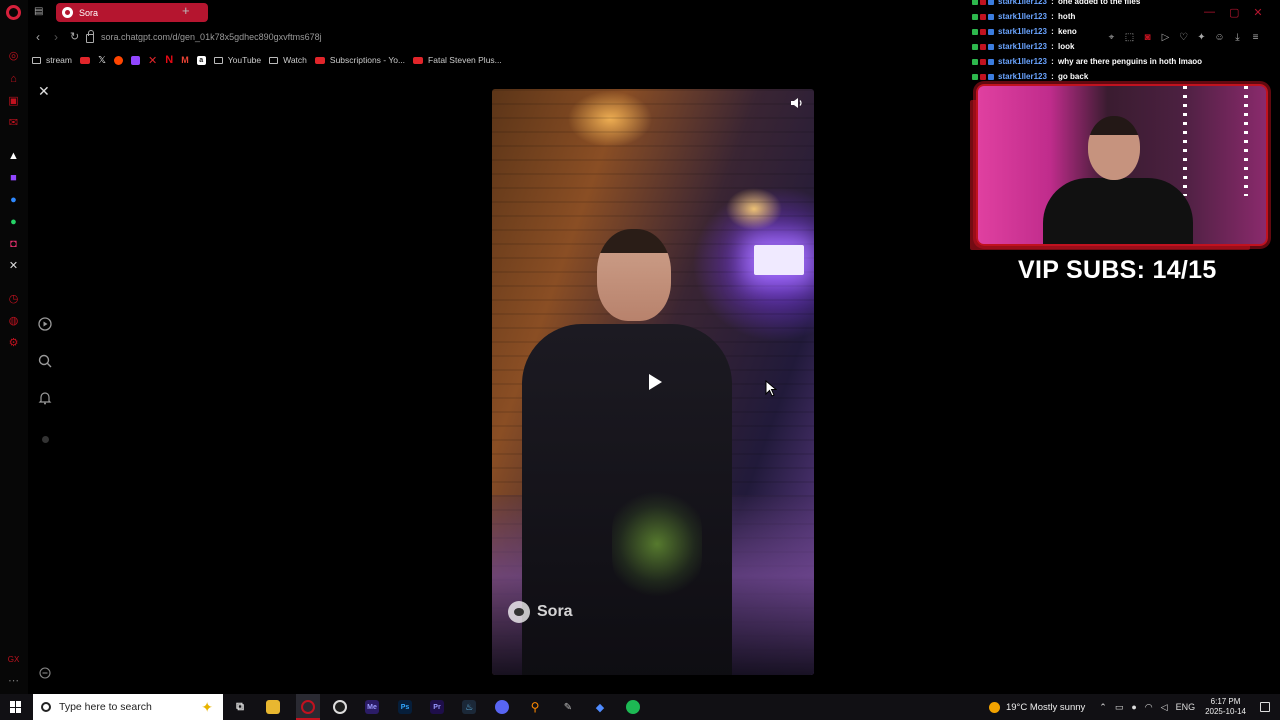 This screenshot has height=720, width=1280. What do you see at coordinates (44, 91) in the screenshot?
I see `close-viewer-icon: ✕` at bounding box center [44, 91].